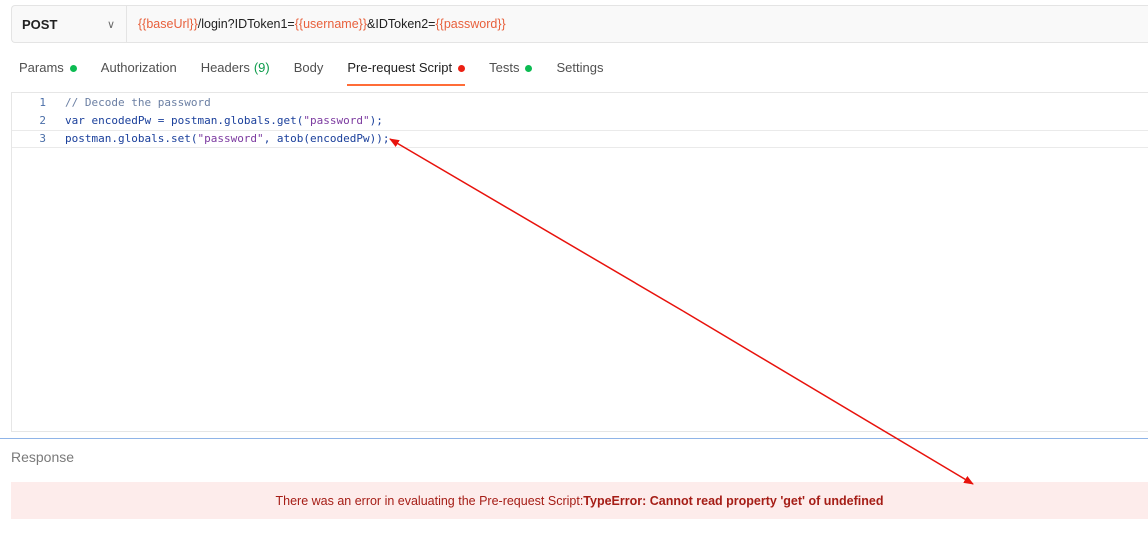 This screenshot has height=552, width=1148. I want to click on tab-body: Body, so click(309, 73).